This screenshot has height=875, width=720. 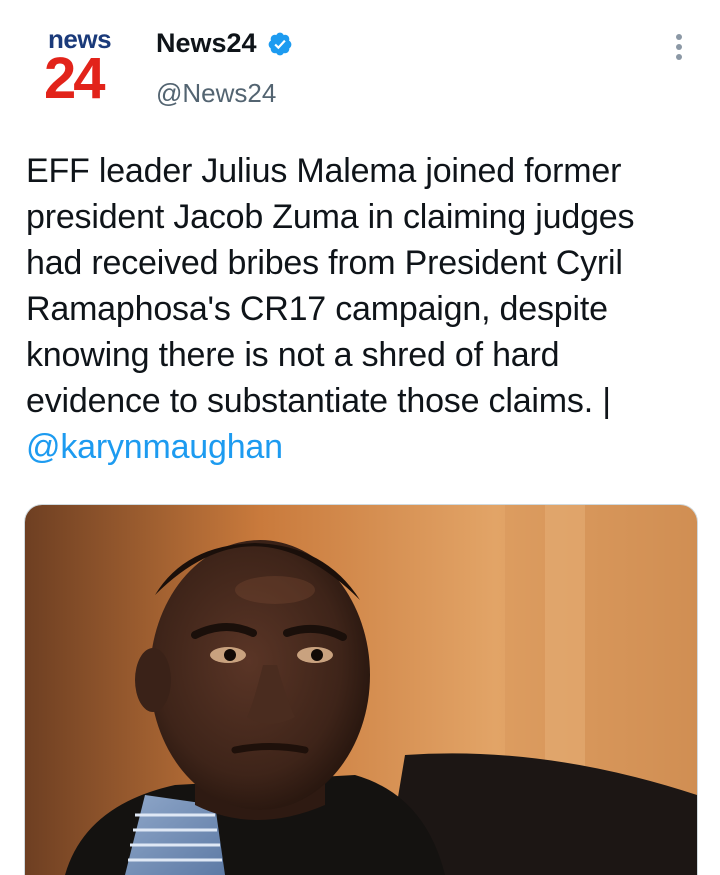 I want to click on logo-24-text: 24, so click(x=74, y=78).